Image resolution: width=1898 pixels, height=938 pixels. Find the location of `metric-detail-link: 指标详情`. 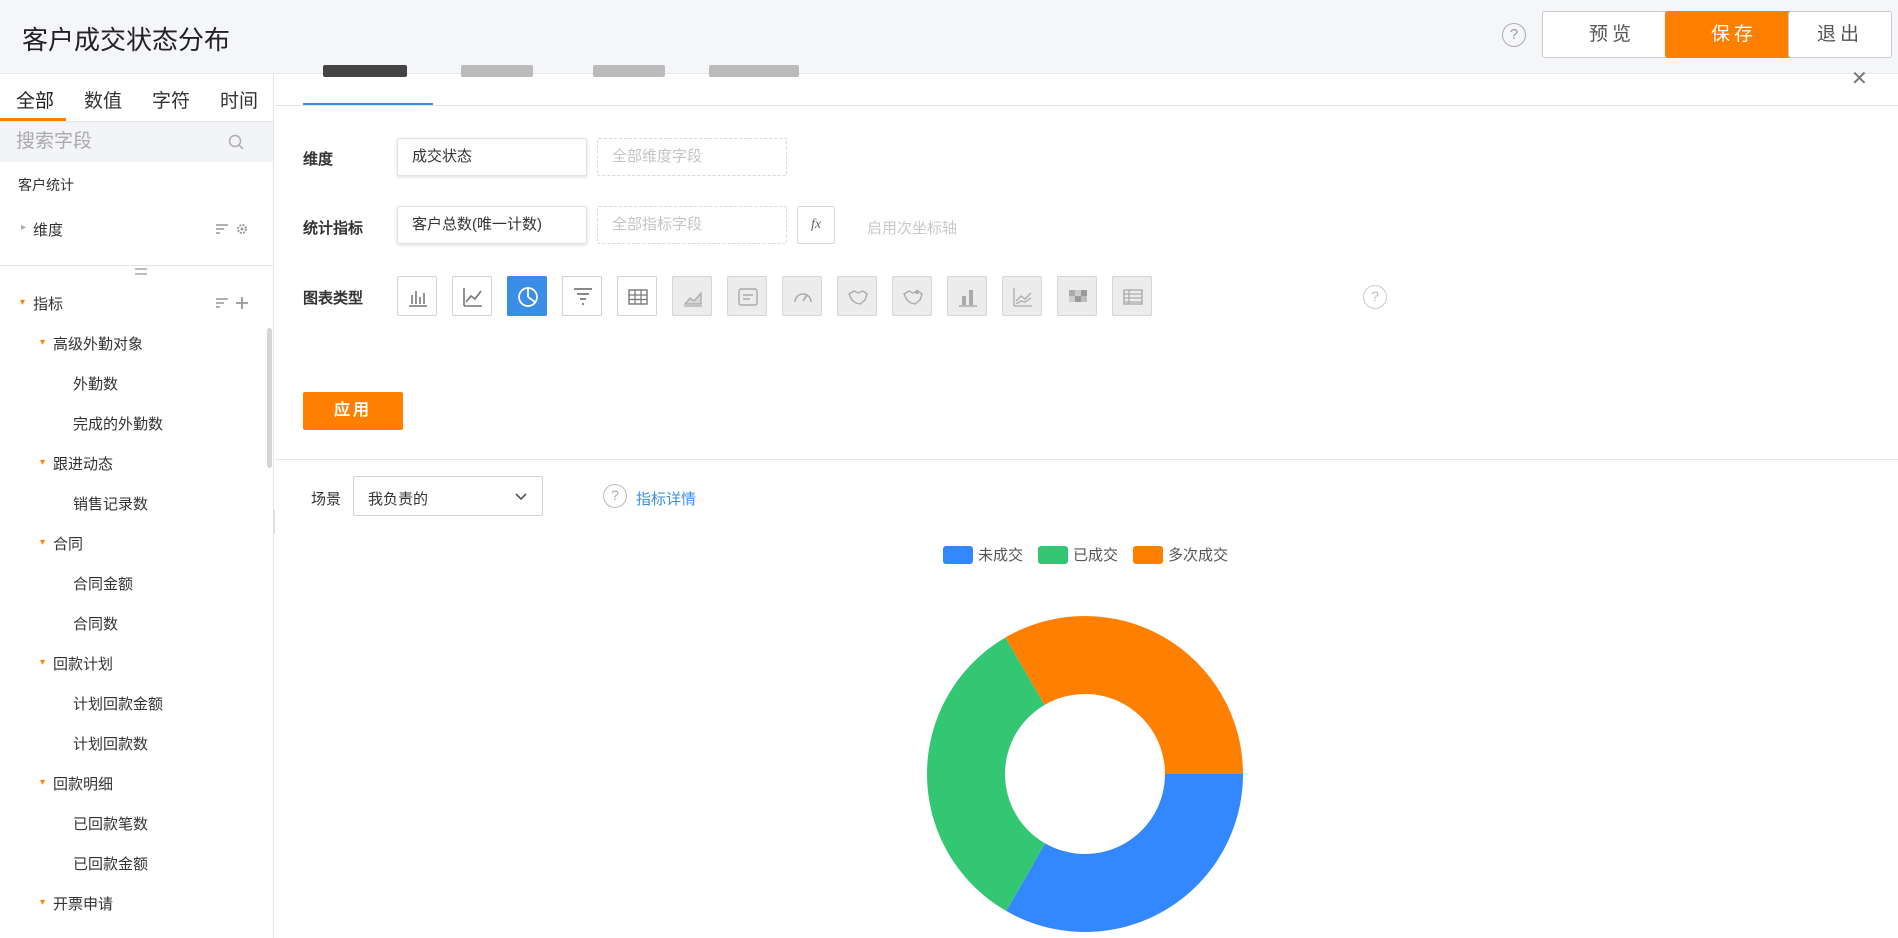

metric-detail-link: 指标详情 is located at coordinates (666, 498).